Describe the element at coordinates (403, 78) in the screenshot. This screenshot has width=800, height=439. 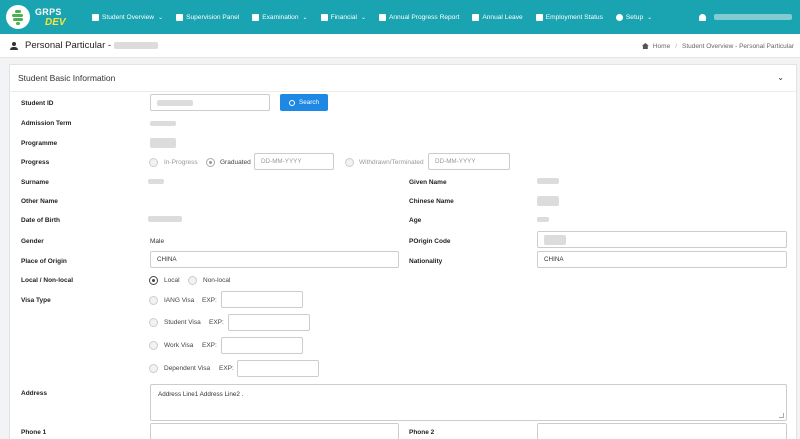
I see `card-header: Student Basic Information ⌄` at that location.